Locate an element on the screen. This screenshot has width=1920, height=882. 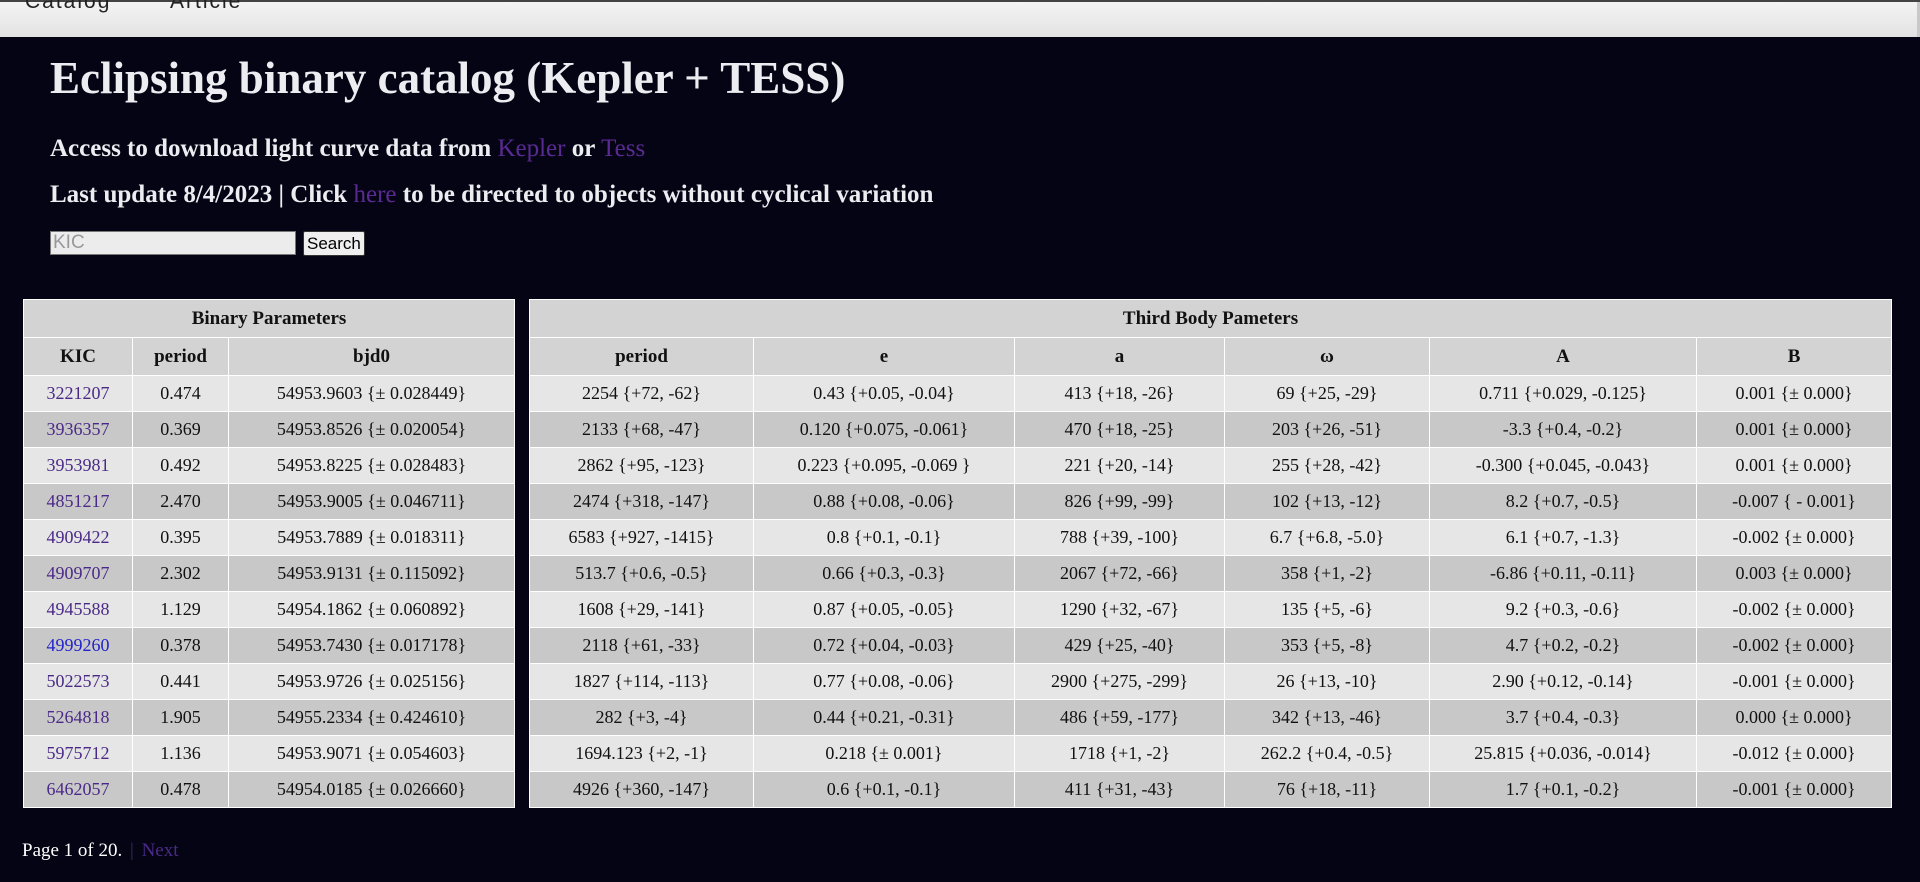
here-link: here is located at coordinates (374, 194).